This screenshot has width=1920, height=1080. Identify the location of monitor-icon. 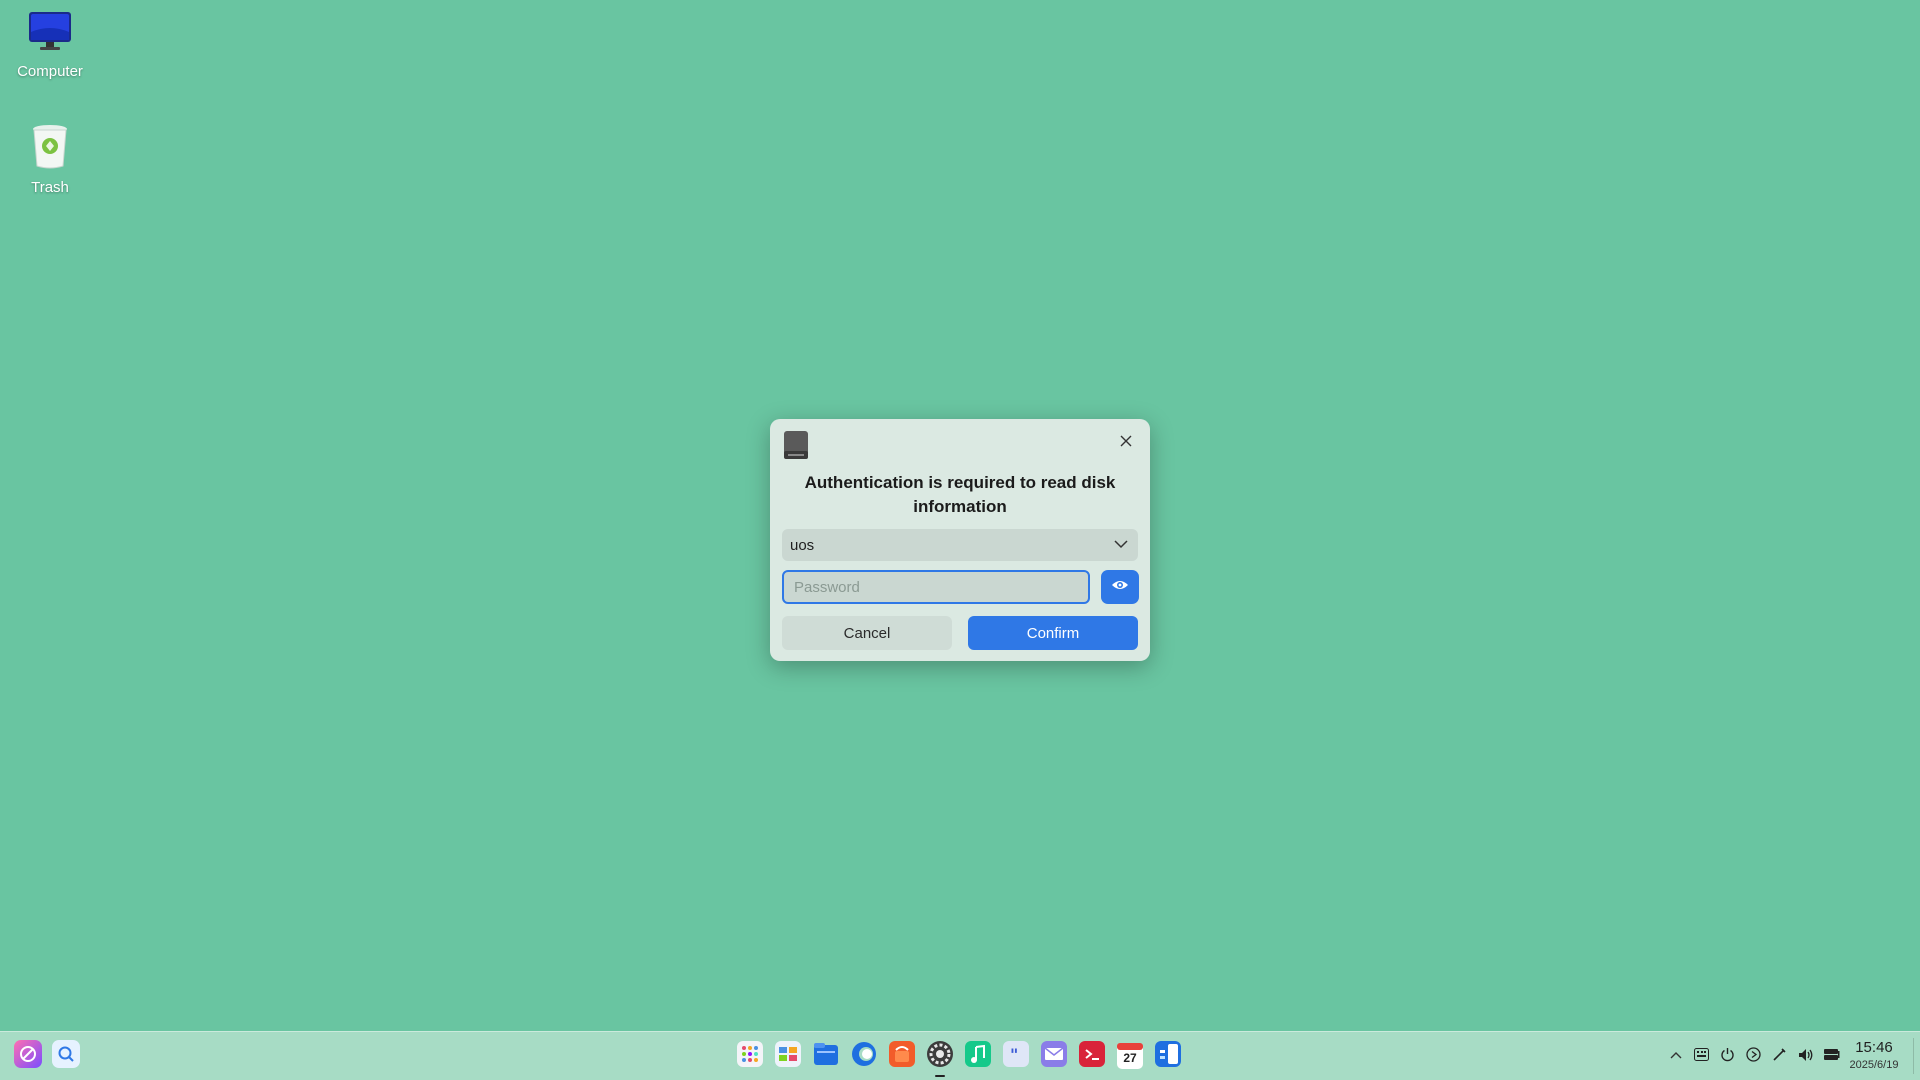
(1168, 1056).